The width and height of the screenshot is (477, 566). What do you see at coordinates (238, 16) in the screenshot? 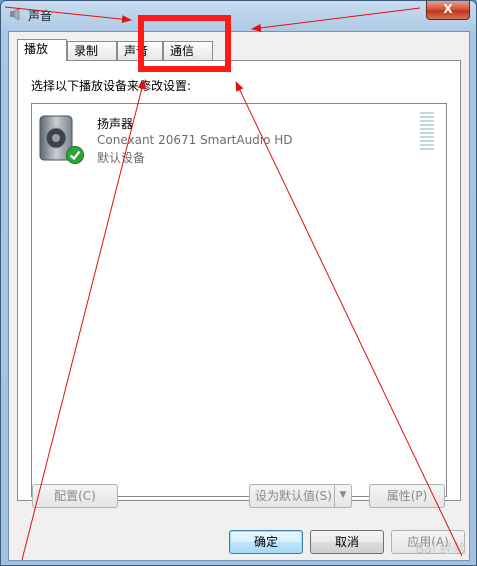
I see `title-bar: 声音 X` at bounding box center [238, 16].